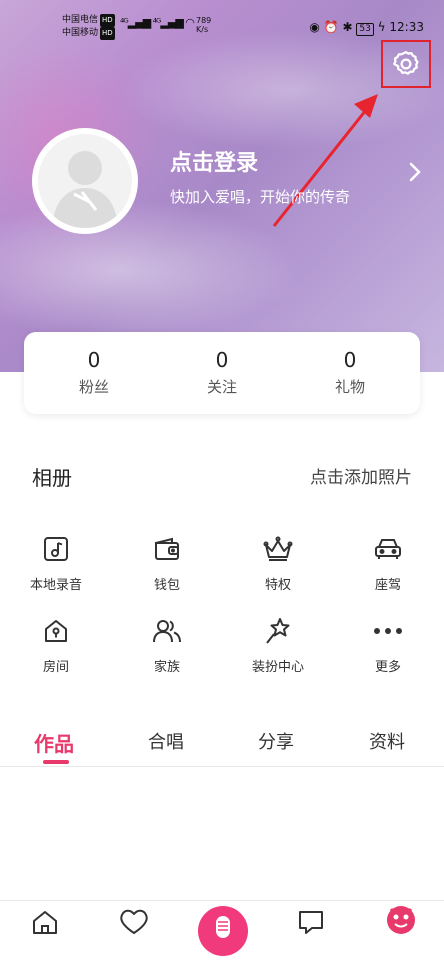 This screenshot has width=444, height=960. I want to click on nav-messages, so click(311, 924).